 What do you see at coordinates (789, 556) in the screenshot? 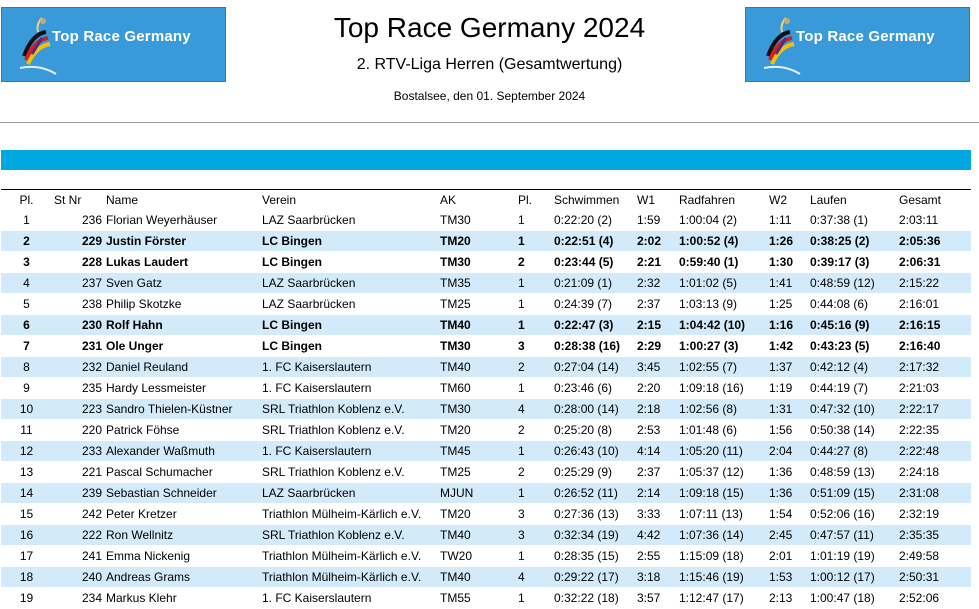
I see `cell-w2: 2:01` at bounding box center [789, 556].